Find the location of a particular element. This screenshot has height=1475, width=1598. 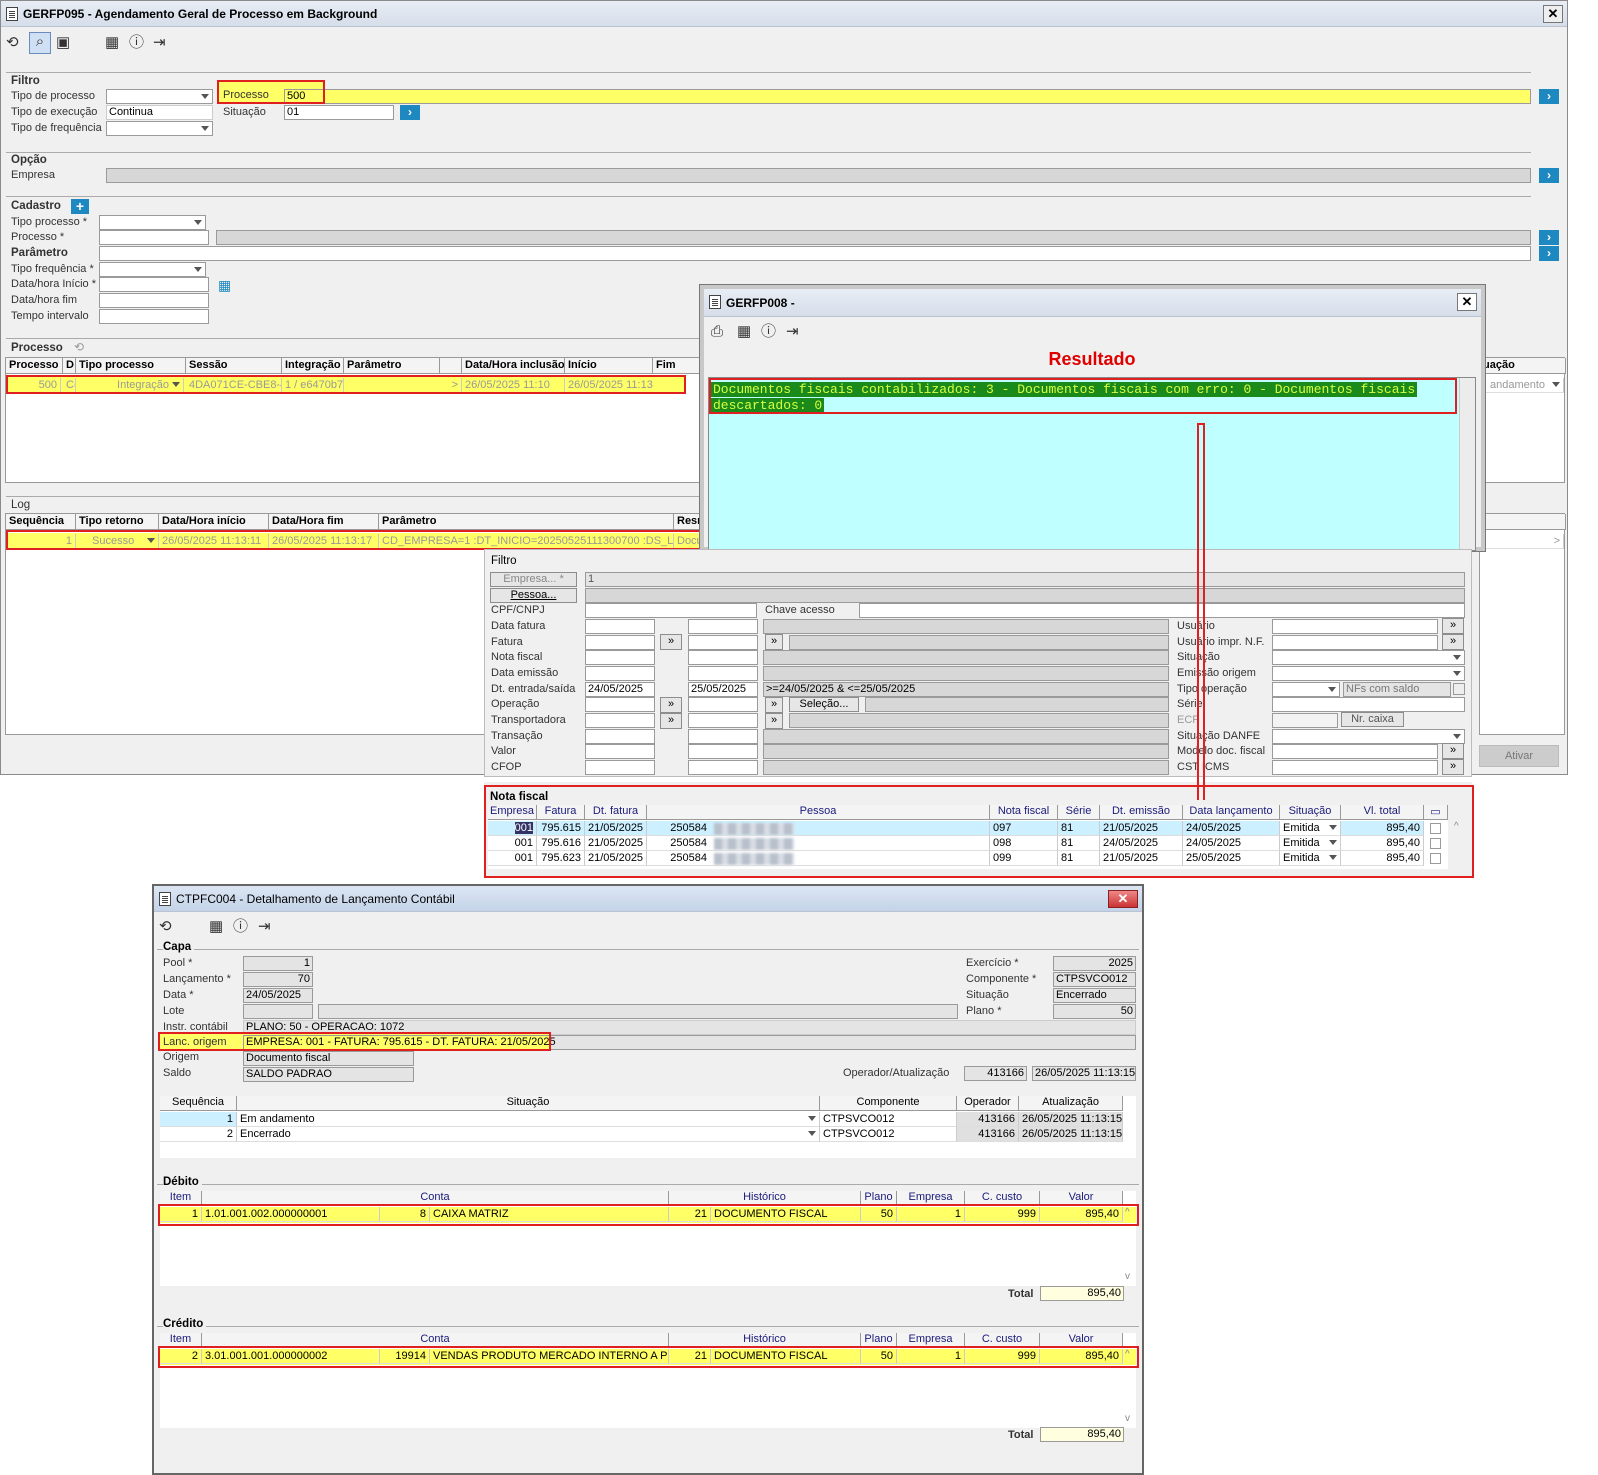

usuario-impr-input is located at coordinates (1355, 642).